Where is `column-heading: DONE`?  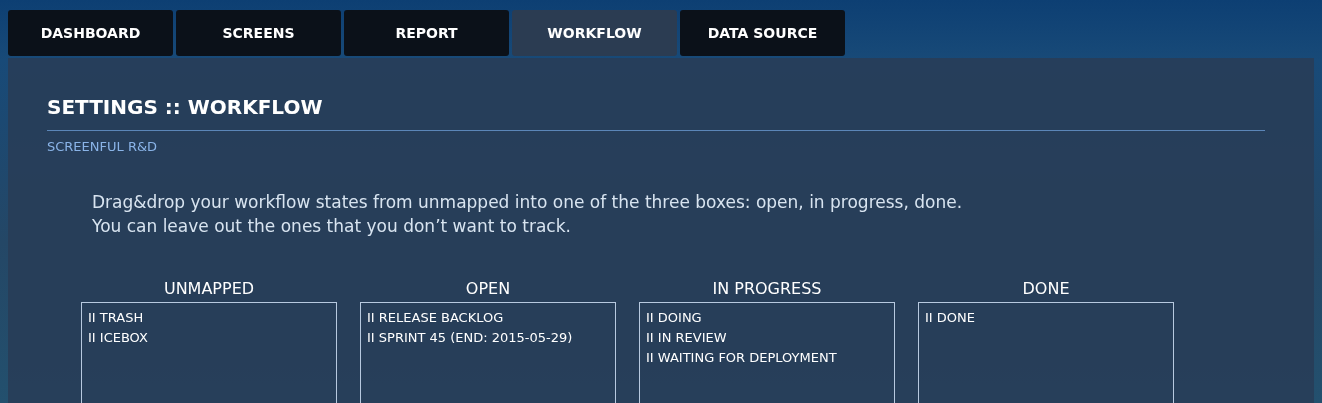
column-heading: DONE is located at coordinates (1046, 288).